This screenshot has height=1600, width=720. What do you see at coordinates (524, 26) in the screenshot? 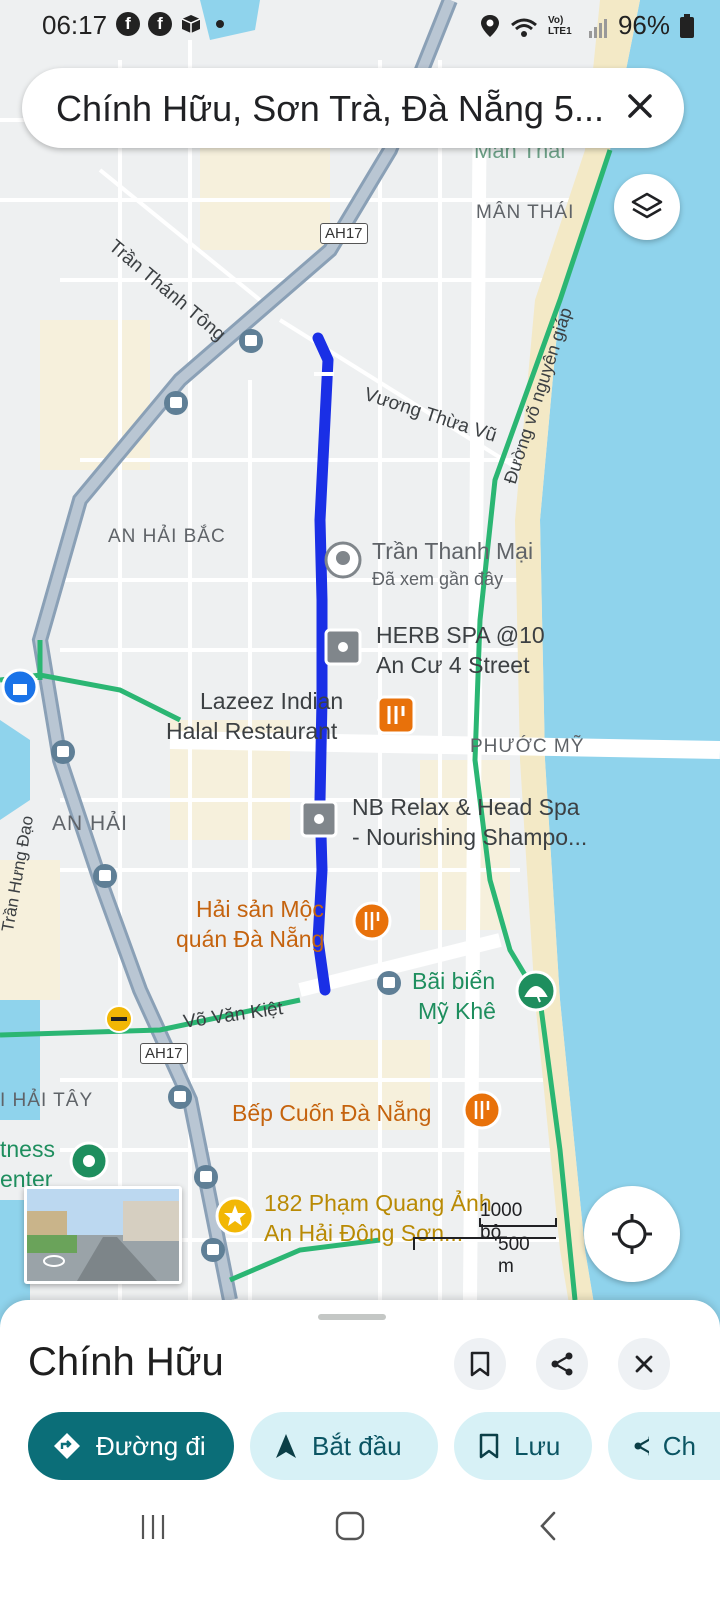
I see `wifi-icon` at bounding box center [524, 26].